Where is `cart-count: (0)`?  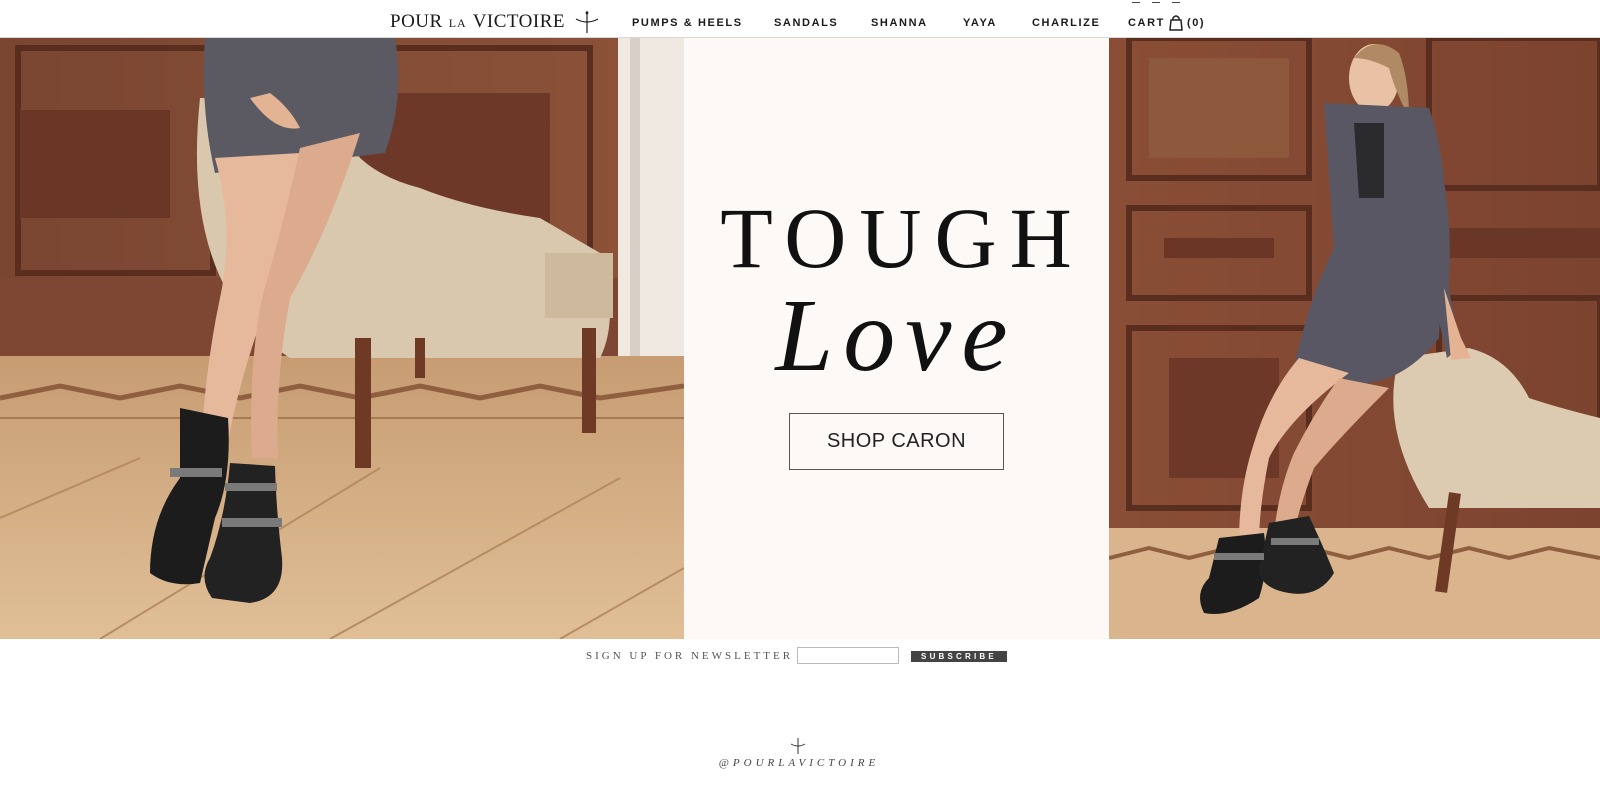 cart-count: (0) is located at coordinates (1196, 22).